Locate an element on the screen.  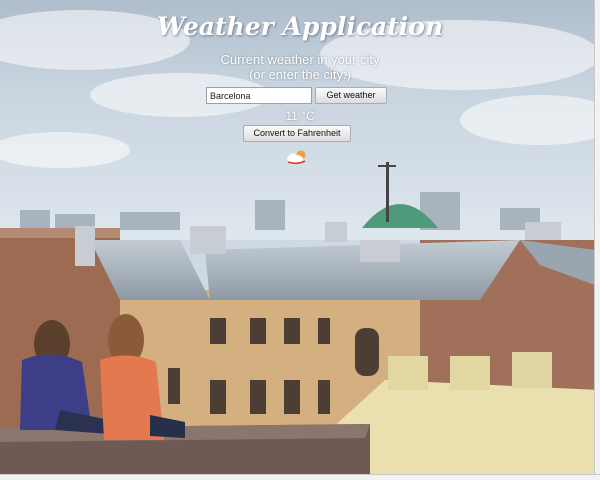
subtitle-line-1: Current weather in your city is located at coordinates (300, 59).